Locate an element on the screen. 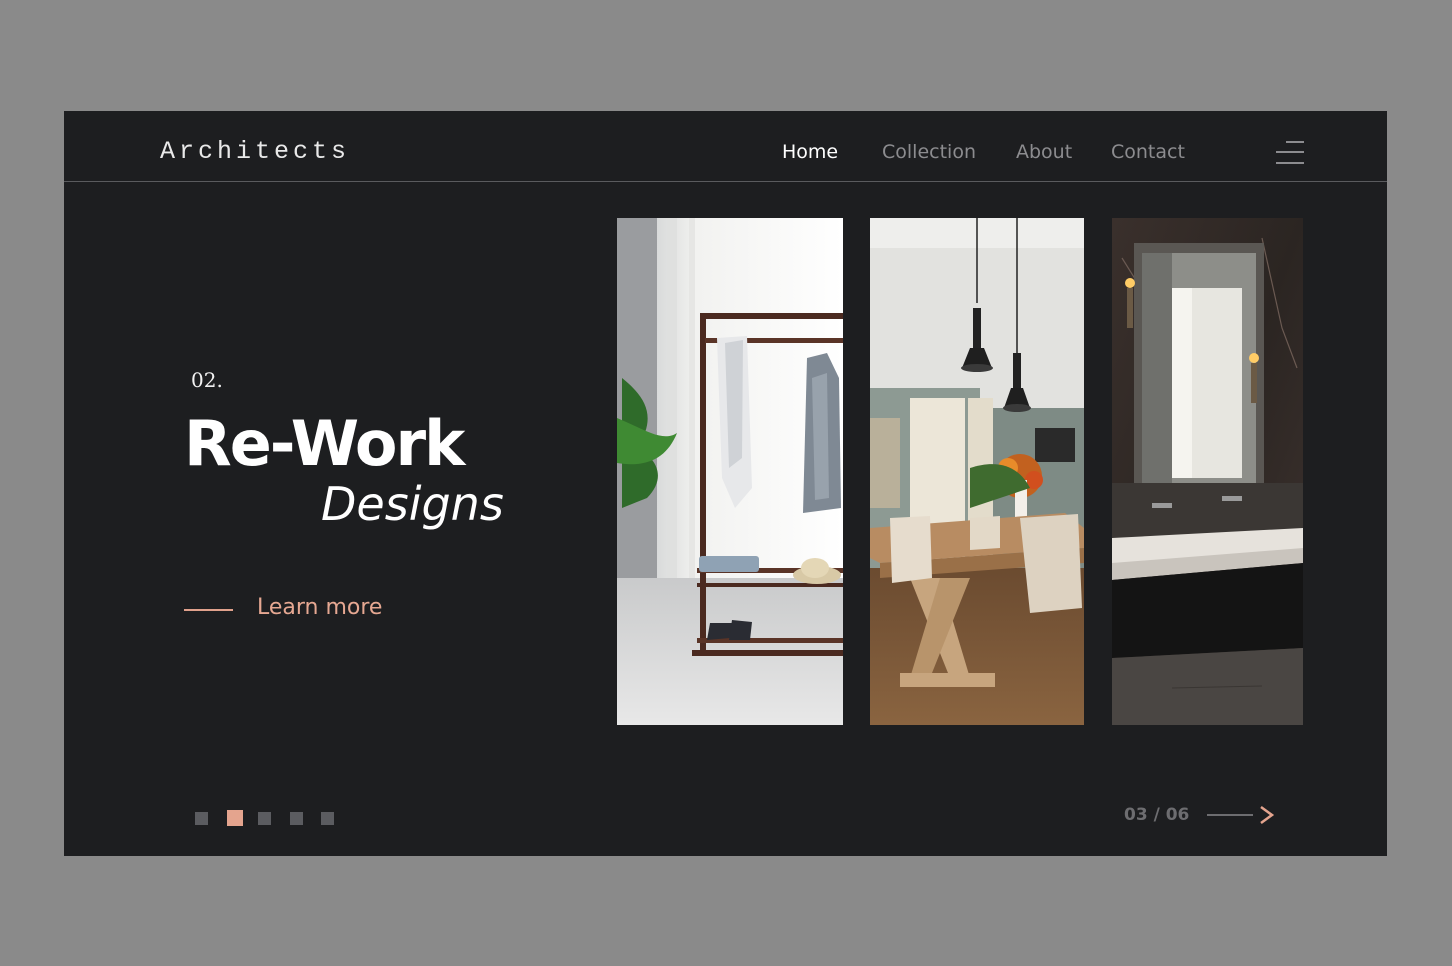 The width and height of the screenshot is (1452, 966). learn-more-line is located at coordinates (208, 610).